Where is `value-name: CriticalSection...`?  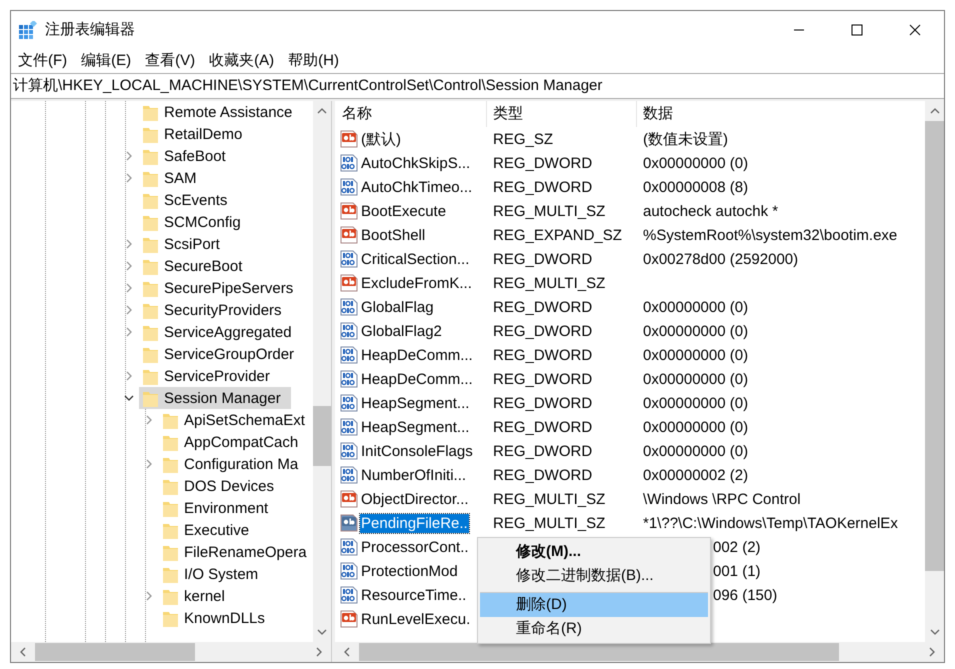 value-name: CriticalSection... is located at coordinates (415, 259).